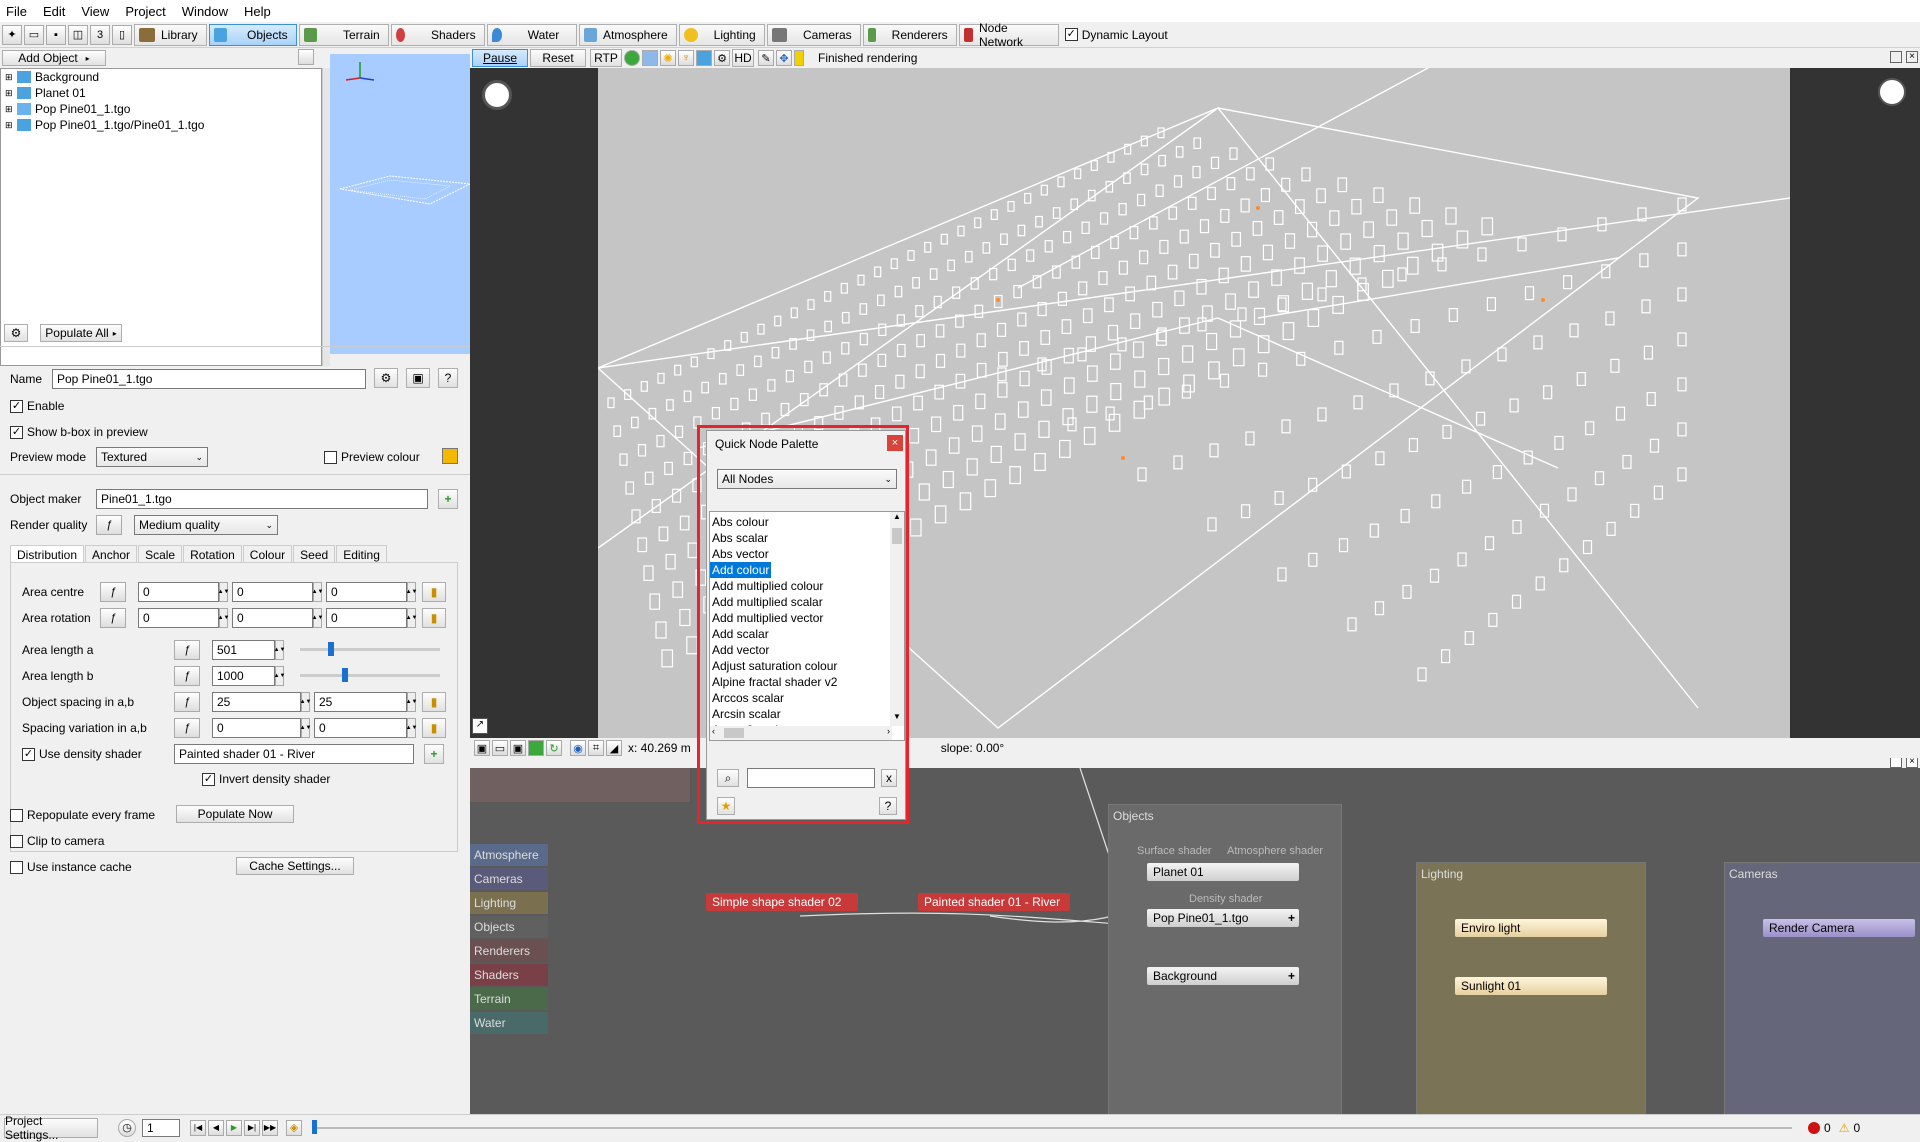 Image resolution: width=1920 pixels, height=1142 pixels. I want to click on tab-shaders: Shaders, so click(437, 34).